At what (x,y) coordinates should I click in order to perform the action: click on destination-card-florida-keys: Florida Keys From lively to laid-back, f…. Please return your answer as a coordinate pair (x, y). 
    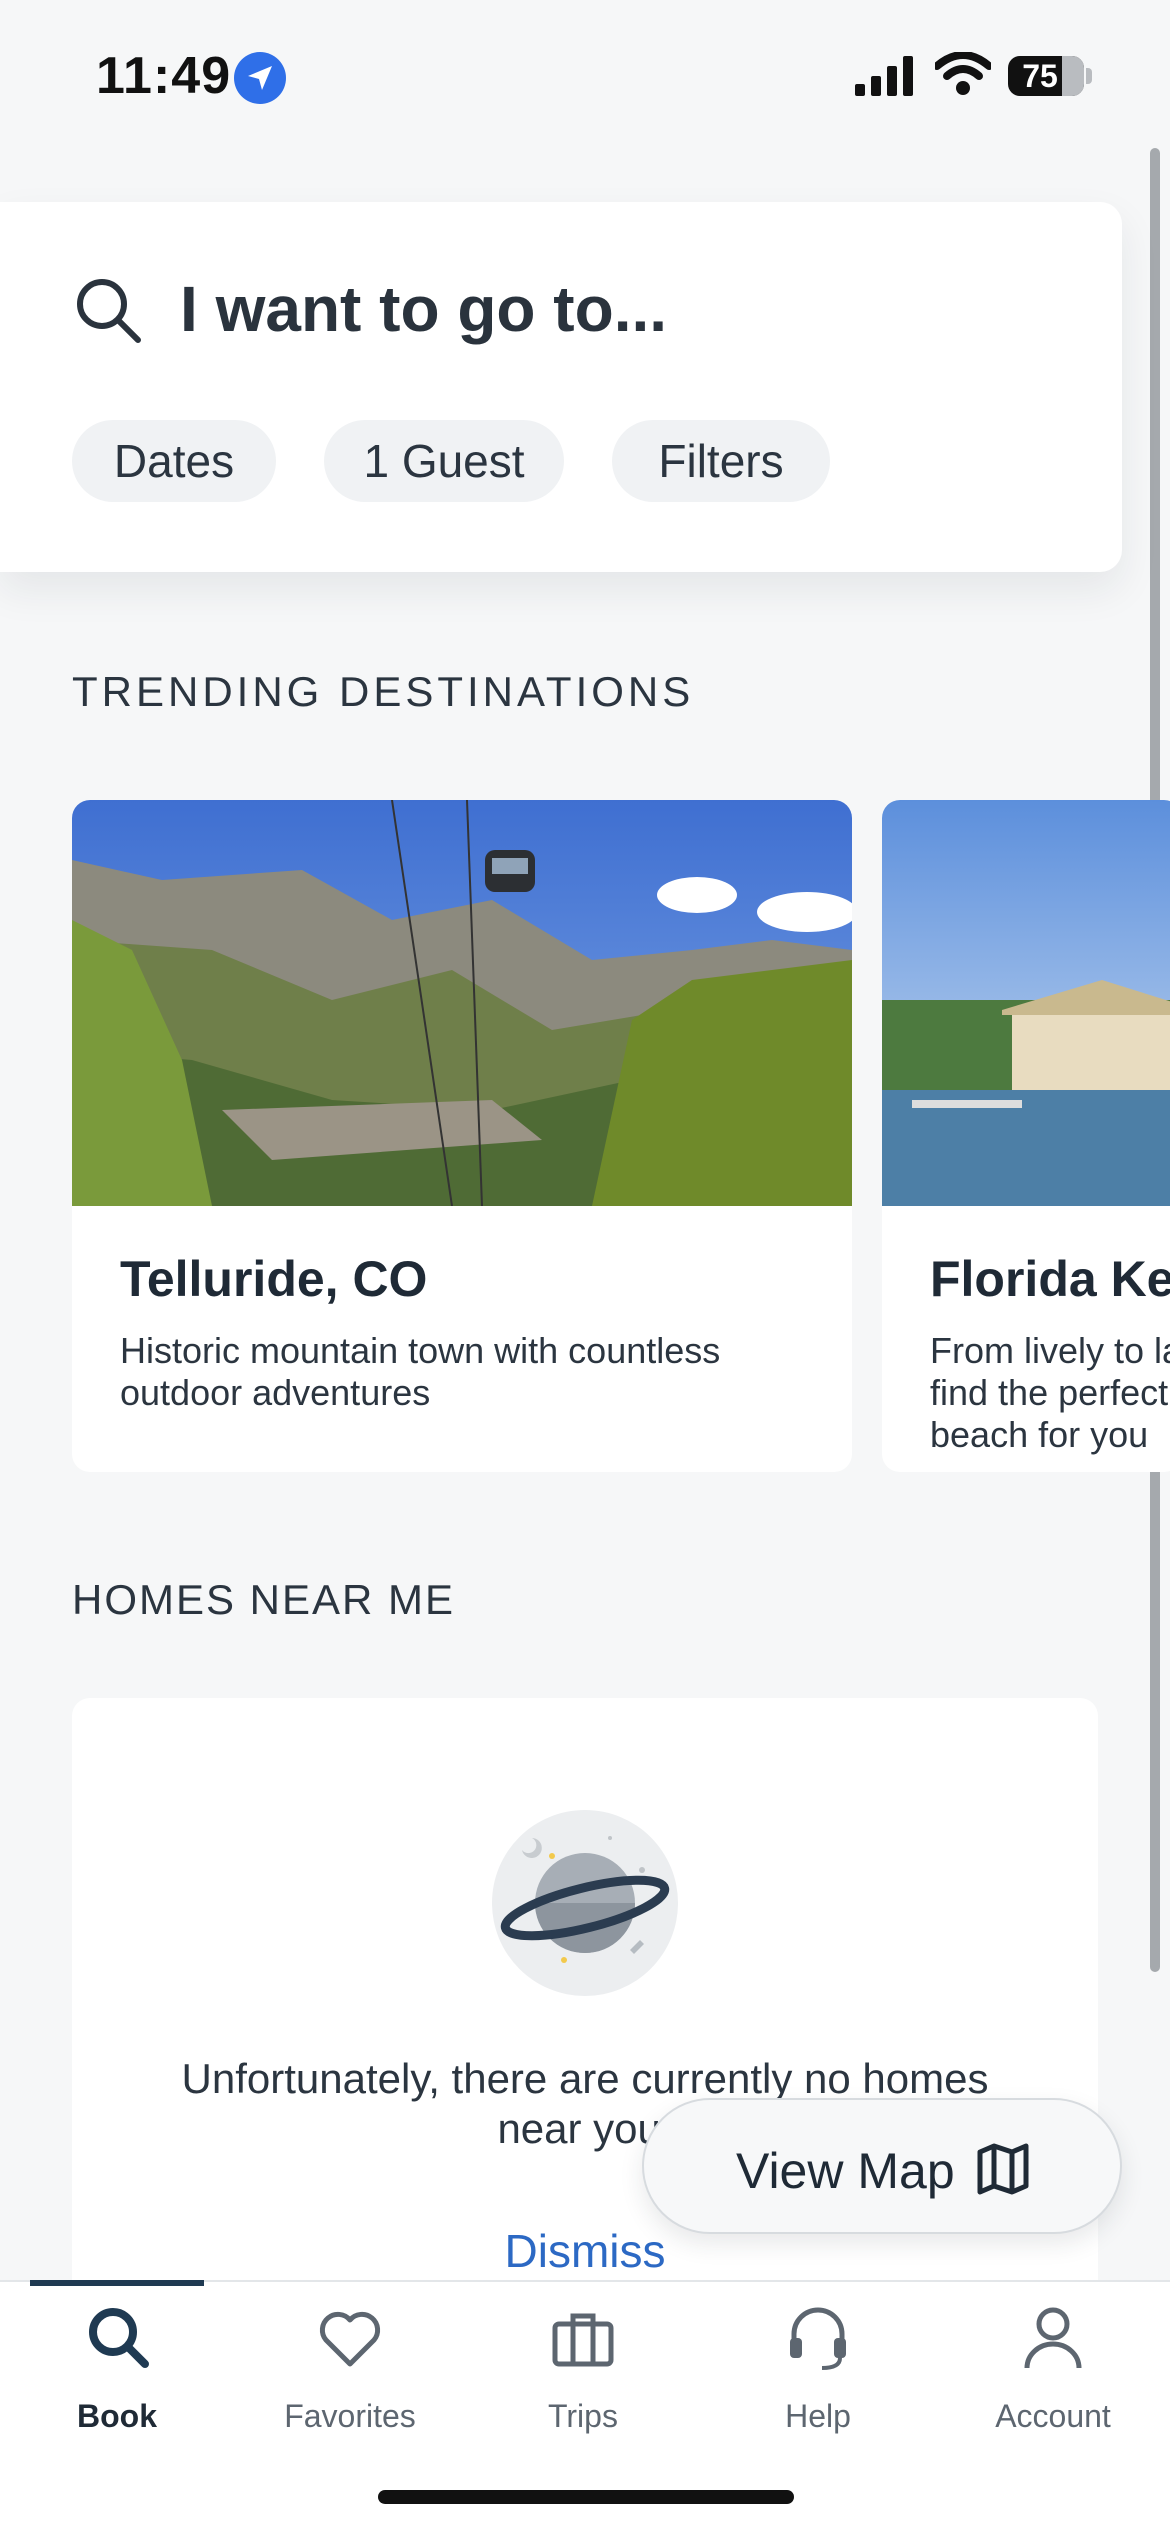
    Looking at the image, I should click on (1026, 1136).